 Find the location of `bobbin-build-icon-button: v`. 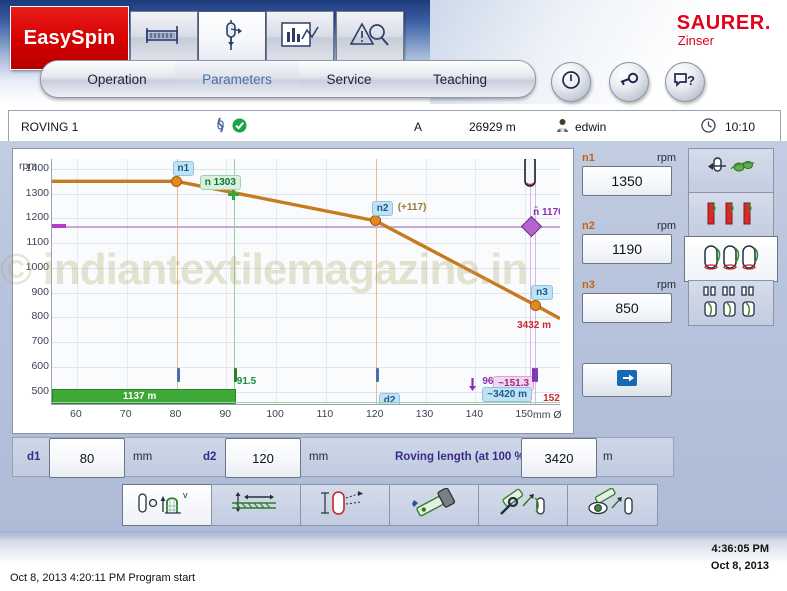

bobbin-build-icon-button: v is located at coordinates (167, 505).